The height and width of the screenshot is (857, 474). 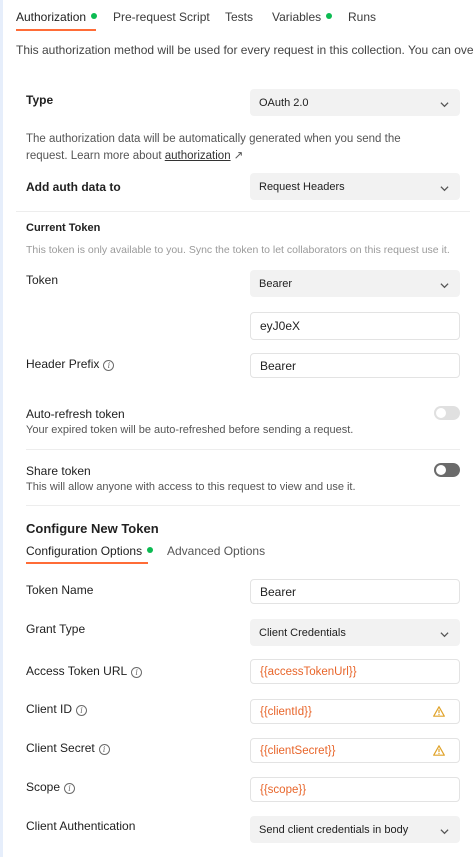 What do you see at coordinates (73, 187) in the screenshot?
I see `add-auth-data-label: Add auth data to` at bounding box center [73, 187].